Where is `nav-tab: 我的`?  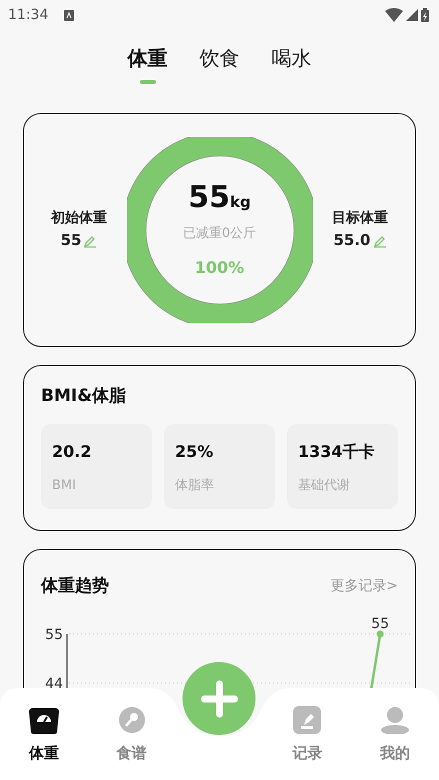 nav-tab: 我的 is located at coordinates (395, 734).